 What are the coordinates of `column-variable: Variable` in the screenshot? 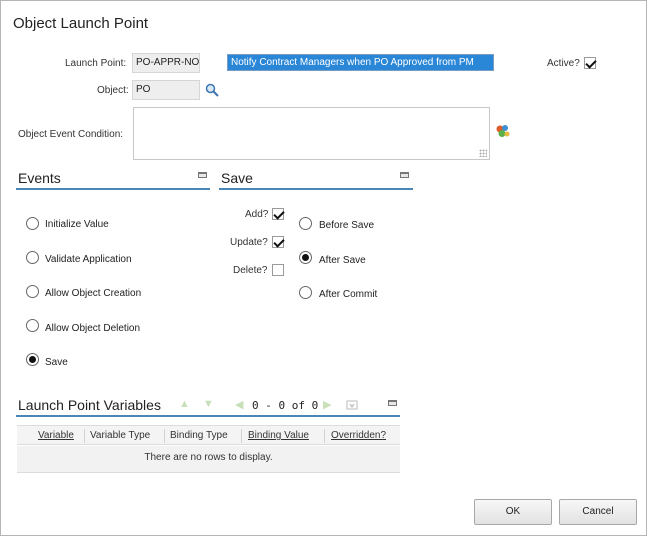 It's located at (56, 435).